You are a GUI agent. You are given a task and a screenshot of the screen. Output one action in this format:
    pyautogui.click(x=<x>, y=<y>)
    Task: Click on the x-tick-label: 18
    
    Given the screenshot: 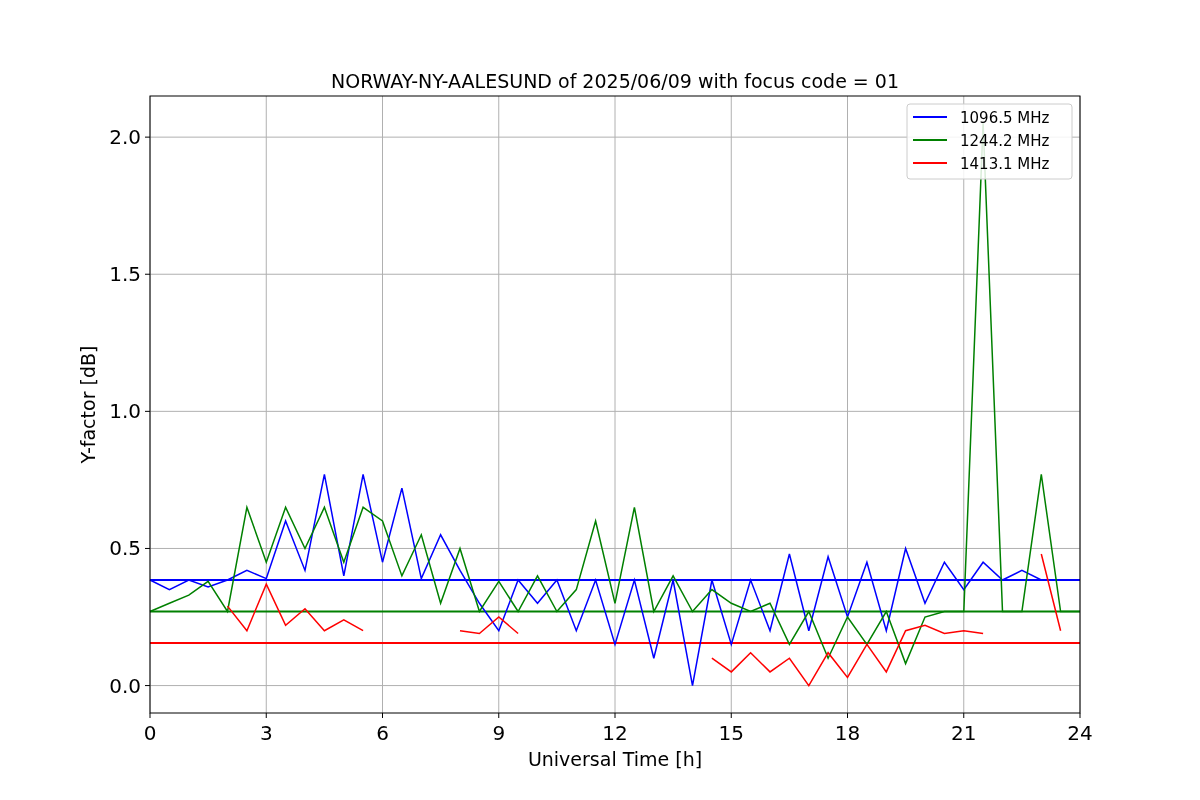 What is the action you would take?
    pyautogui.click(x=847, y=733)
    